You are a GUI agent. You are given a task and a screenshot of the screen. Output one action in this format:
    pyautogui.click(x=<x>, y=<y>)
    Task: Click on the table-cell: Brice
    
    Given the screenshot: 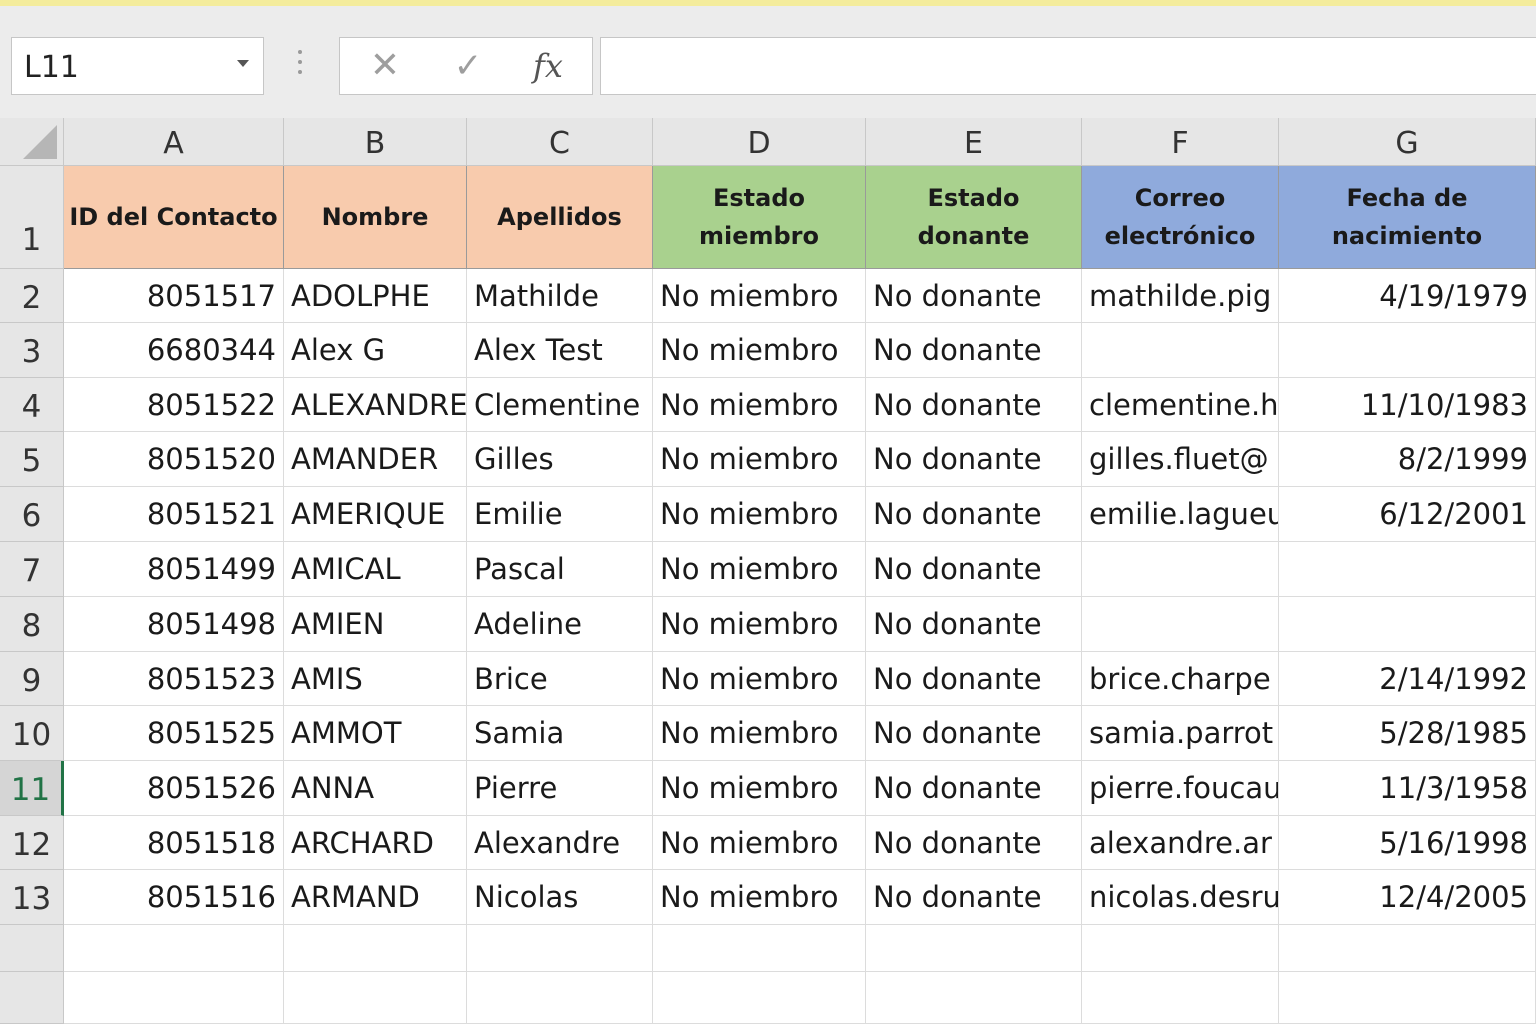 What is the action you would take?
    pyautogui.click(x=560, y=679)
    